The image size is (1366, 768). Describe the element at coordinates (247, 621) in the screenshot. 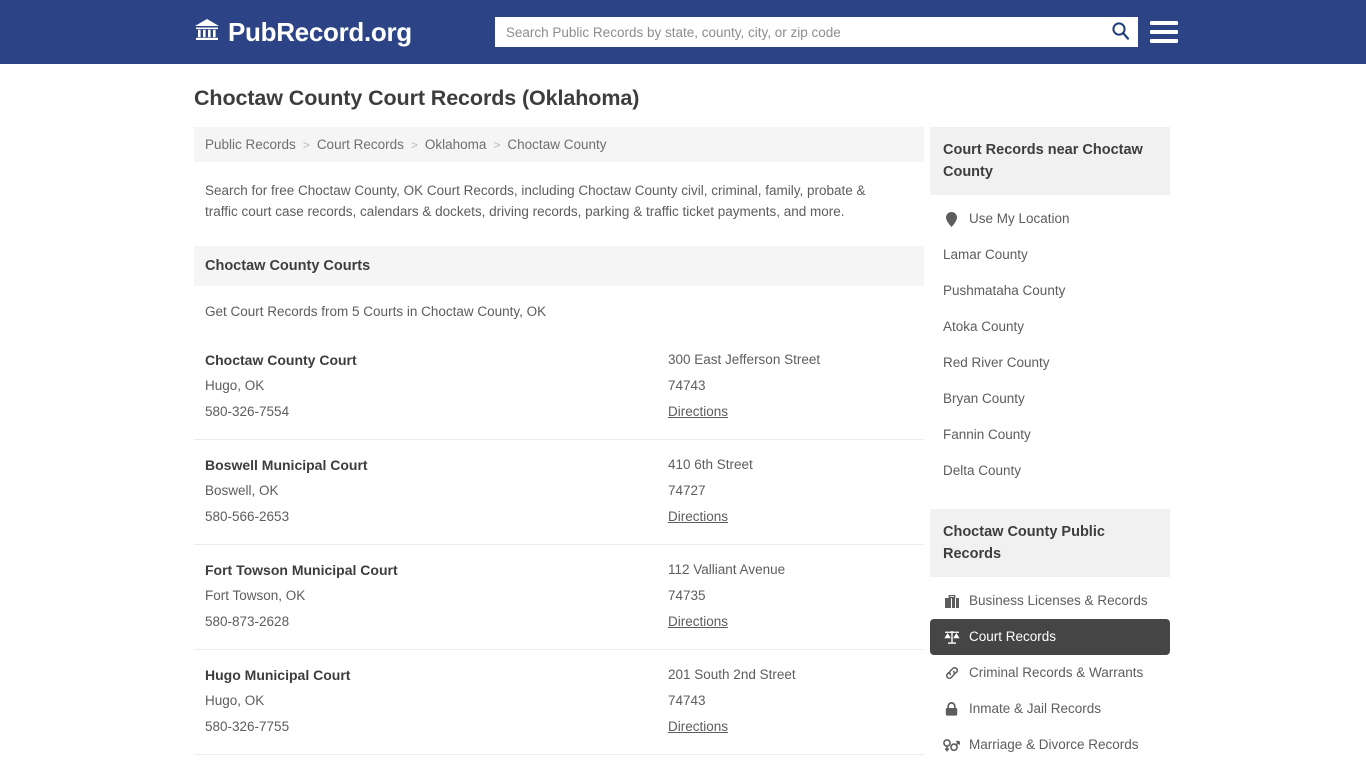

I see `court-phone: 580-873-2628` at that location.